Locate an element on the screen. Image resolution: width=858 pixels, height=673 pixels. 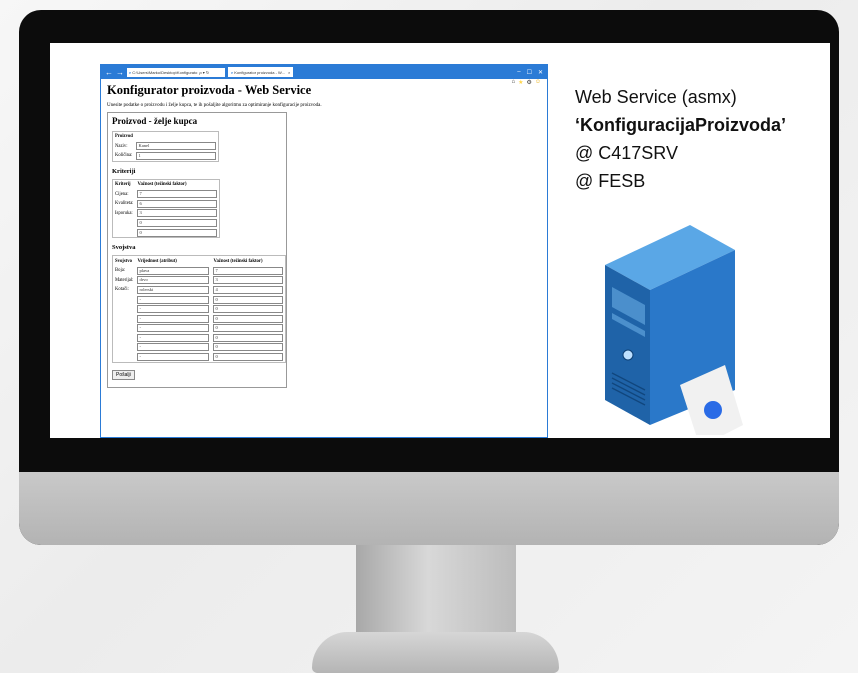
back-arrow-icon: ← is located at coordinates (109, 72).